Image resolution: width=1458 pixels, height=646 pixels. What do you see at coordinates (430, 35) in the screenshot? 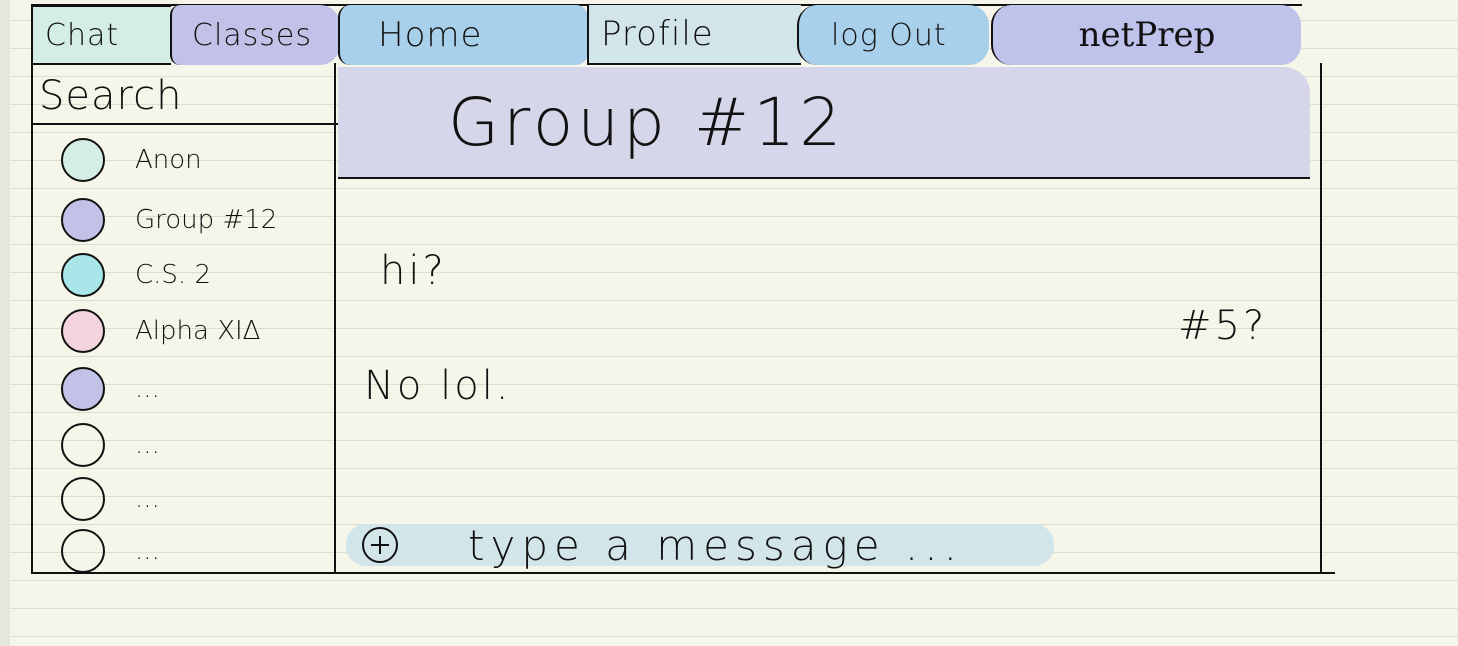
I see `tab-home-label: Home` at bounding box center [430, 35].